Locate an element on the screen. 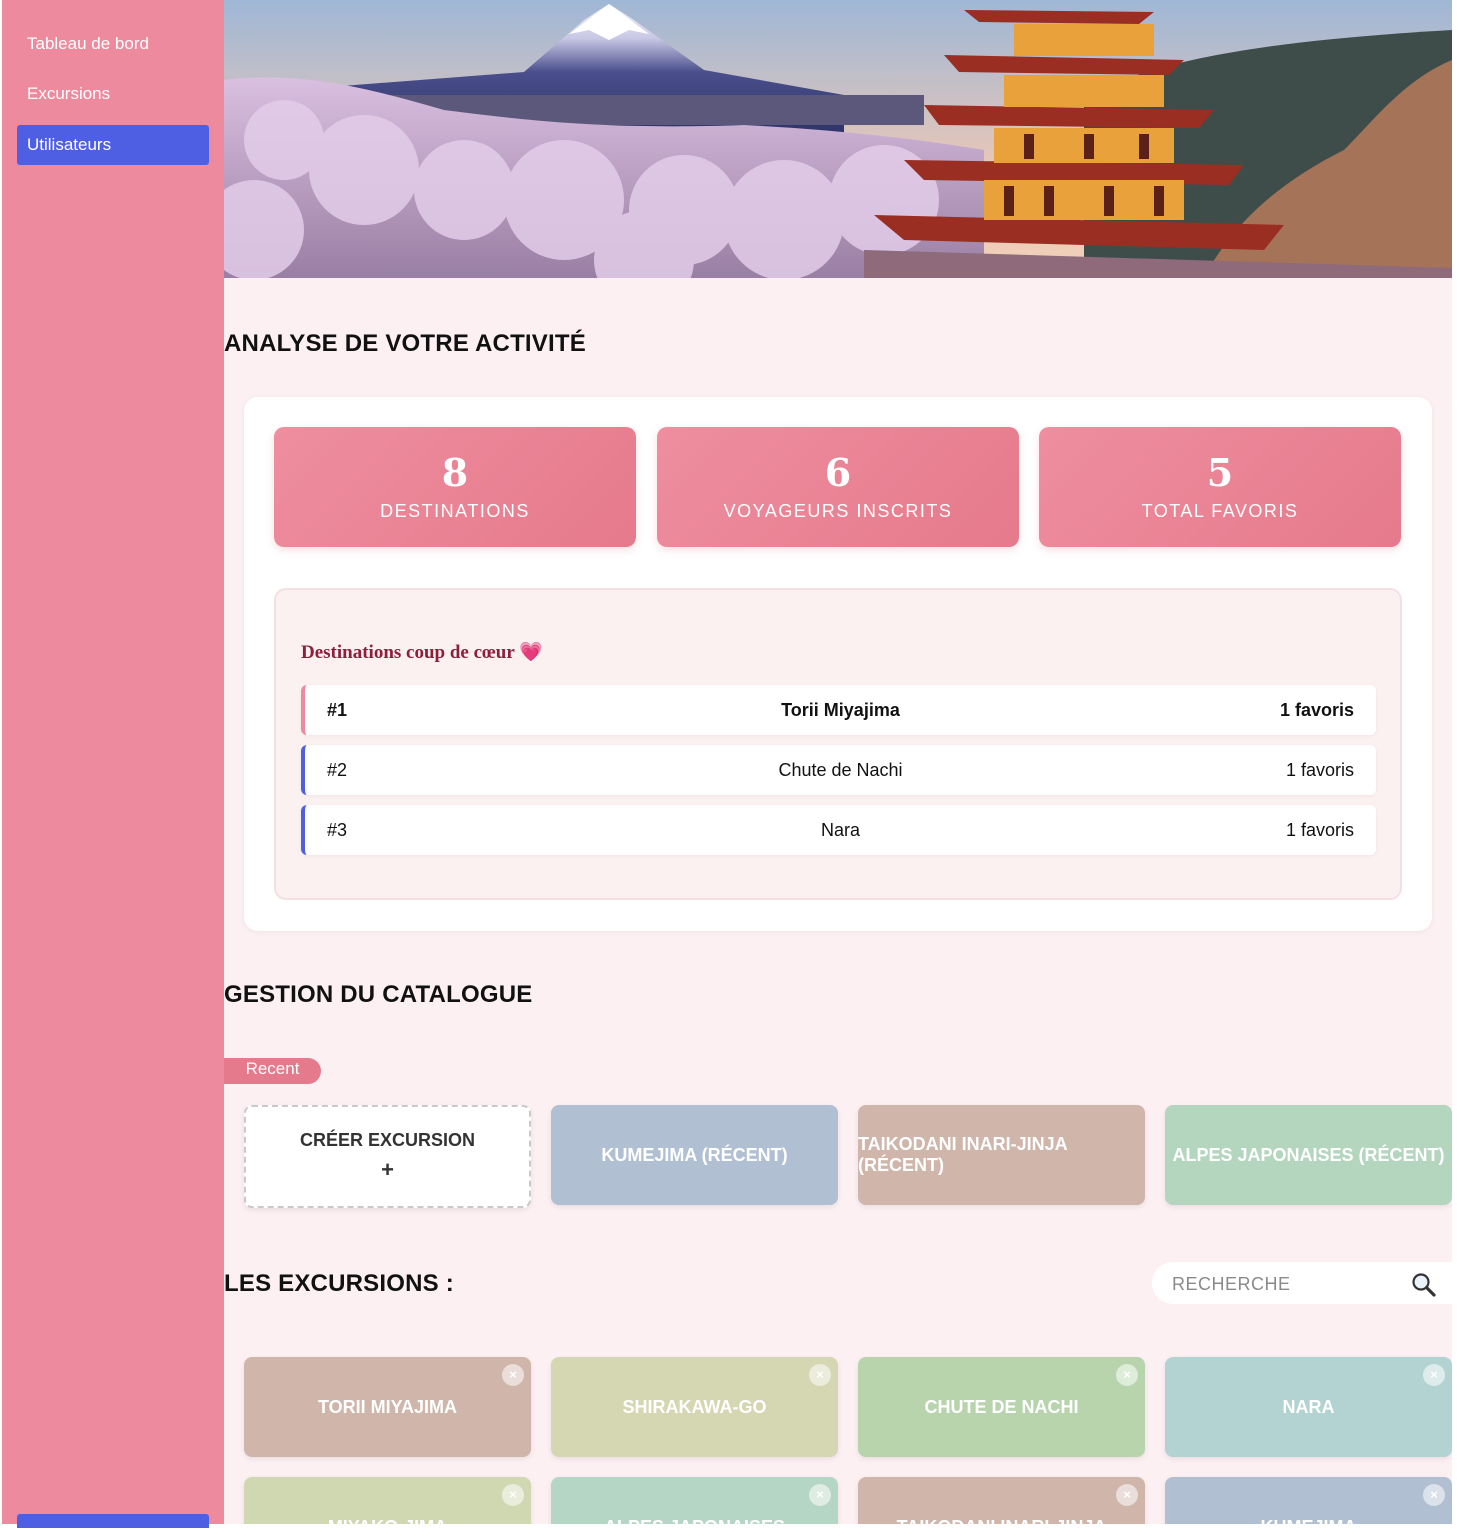 Image resolution: width=1457 pixels, height=1528 pixels. excursion-card-label: Torii Miyajima is located at coordinates (387, 1406).